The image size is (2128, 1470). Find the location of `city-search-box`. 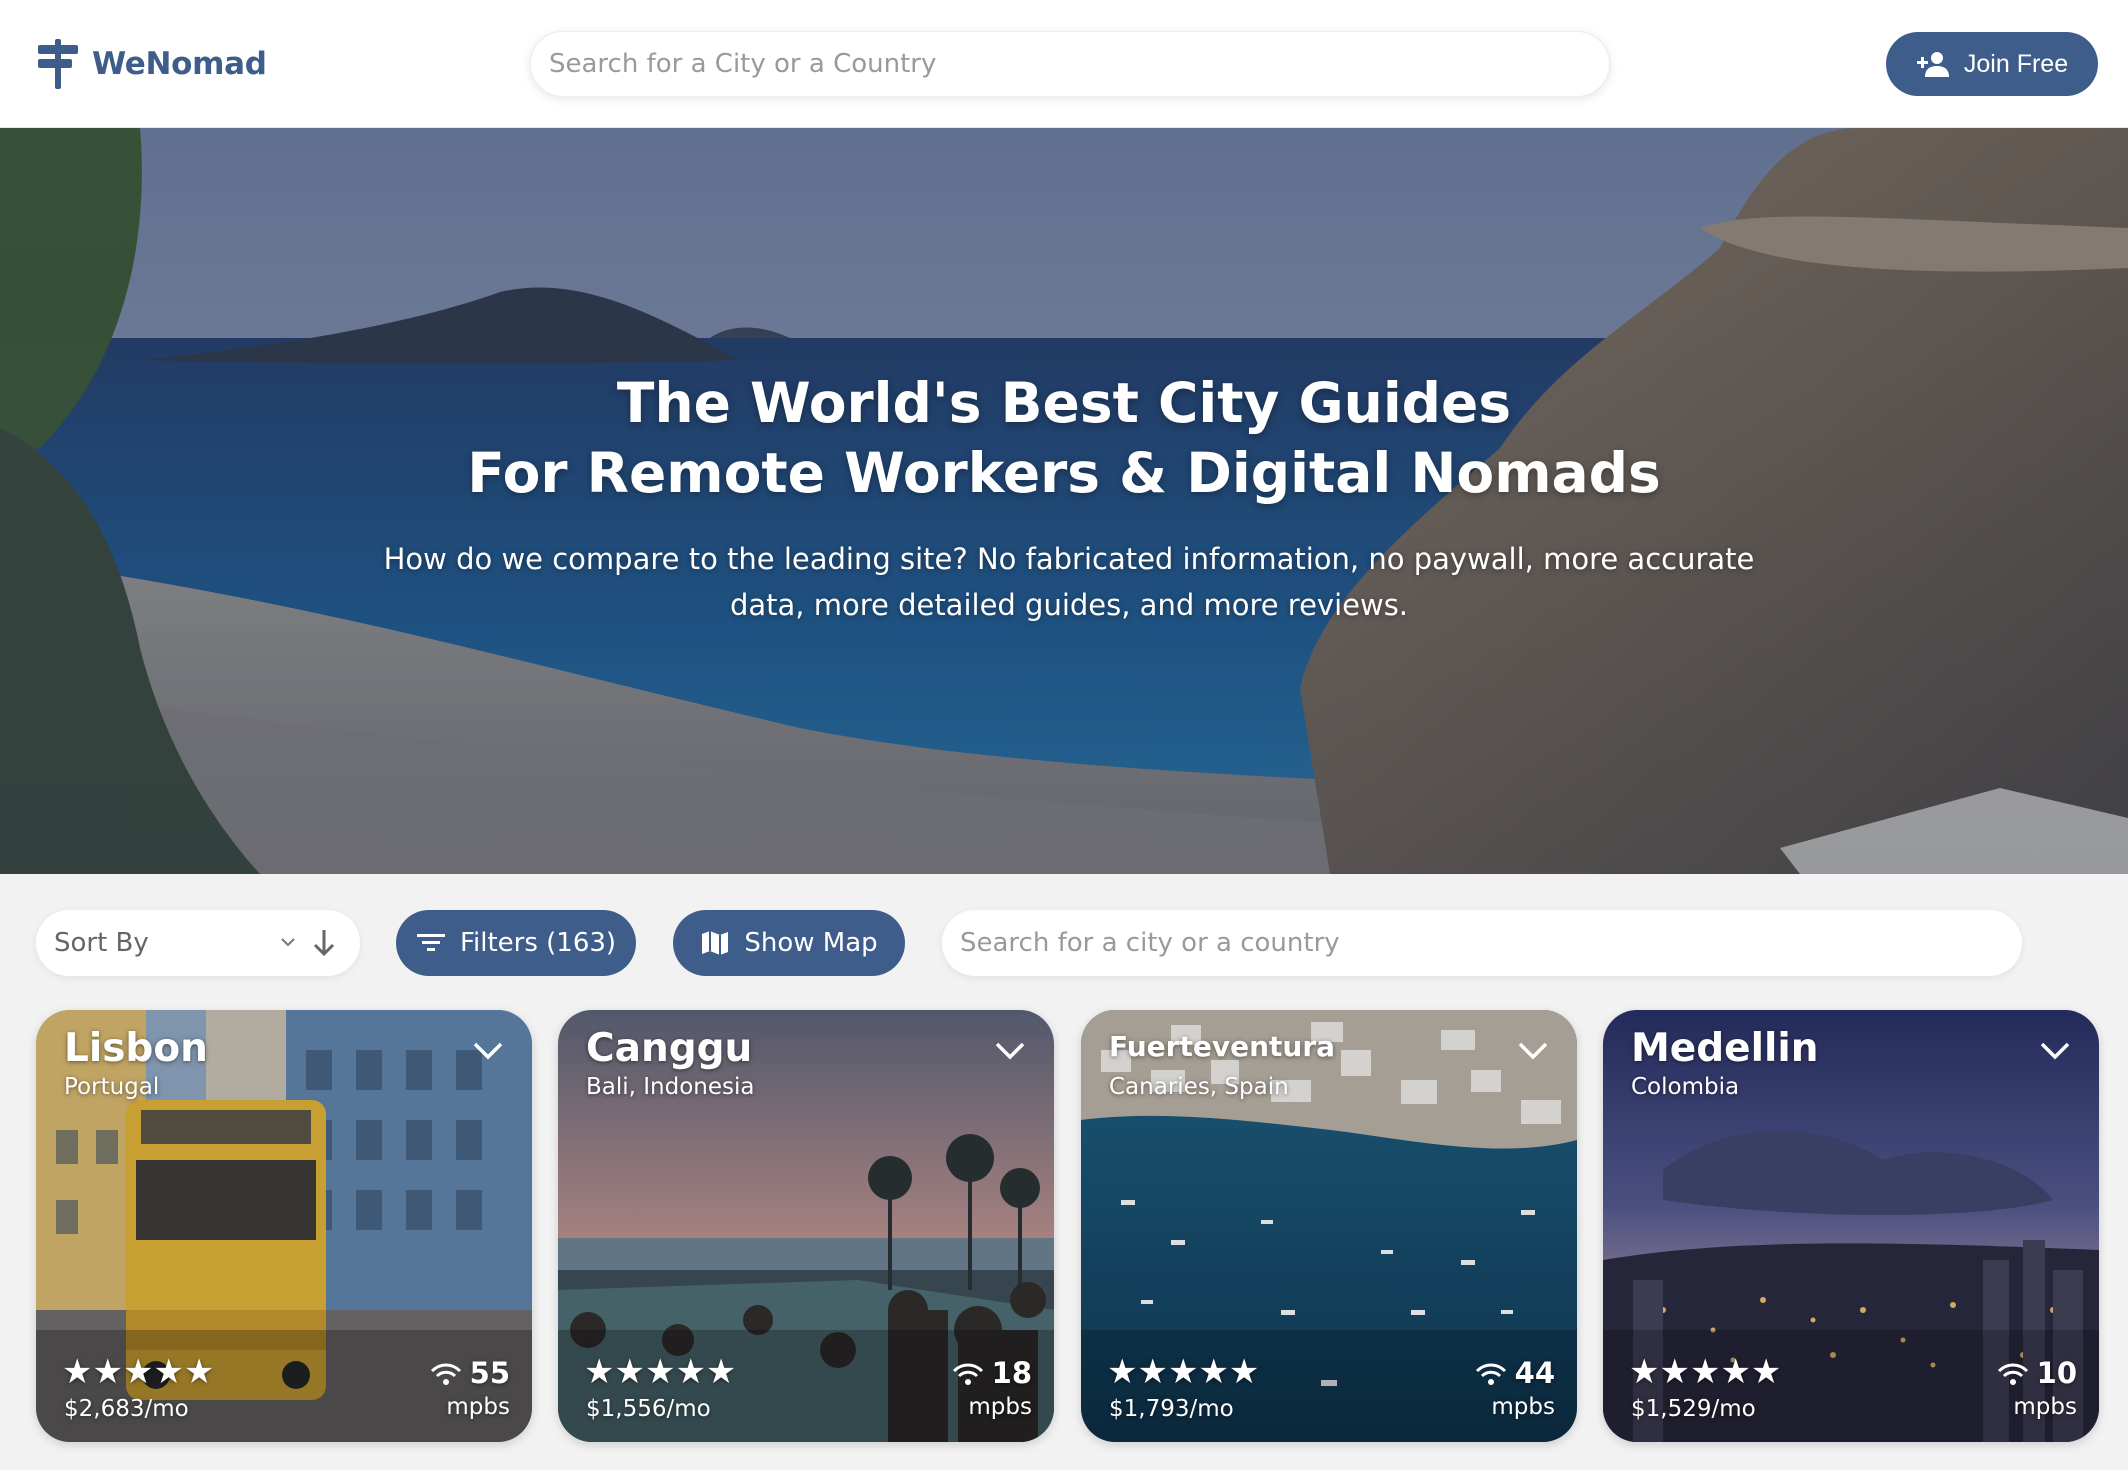

city-search-box is located at coordinates (1482, 943).